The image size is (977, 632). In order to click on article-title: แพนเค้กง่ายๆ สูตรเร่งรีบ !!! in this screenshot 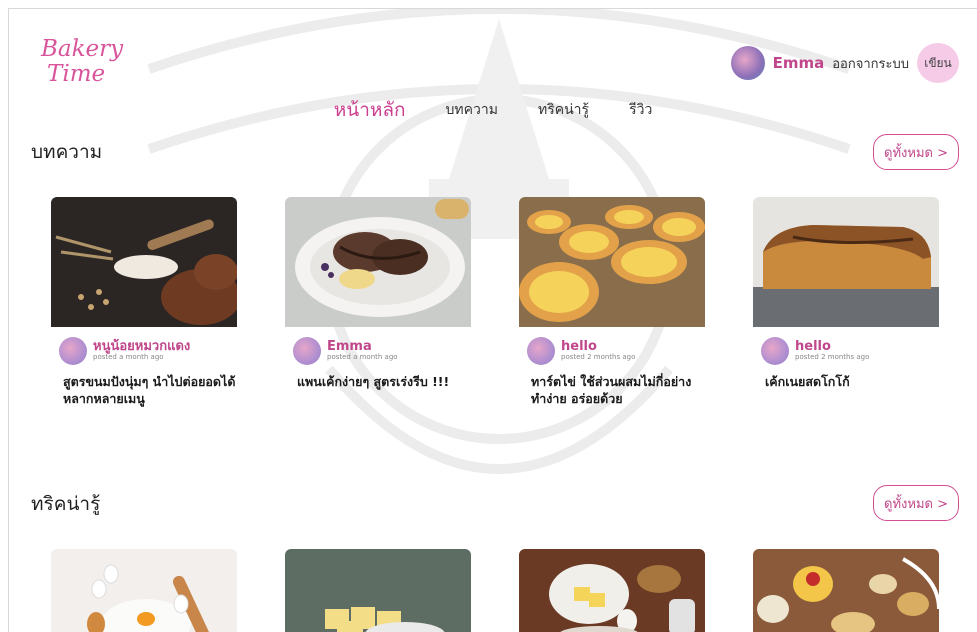, I will do `click(378, 381)`.